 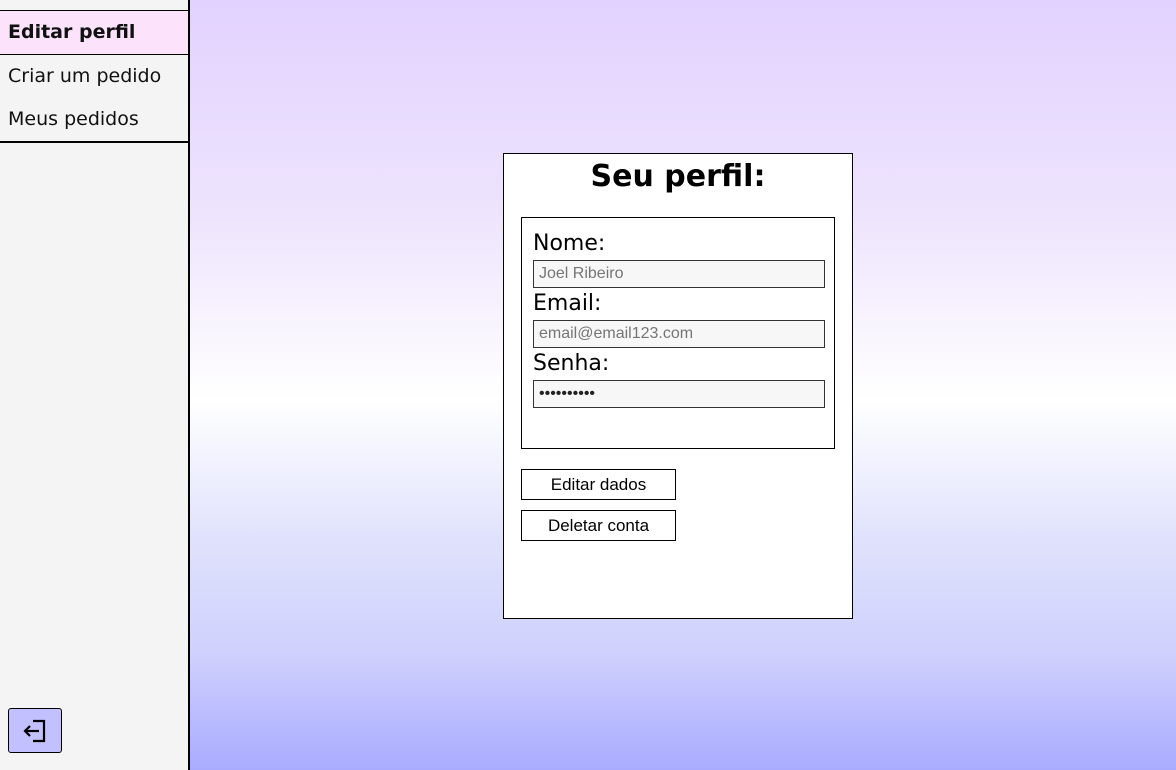 I want to click on password-field, so click(x=679, y=394).